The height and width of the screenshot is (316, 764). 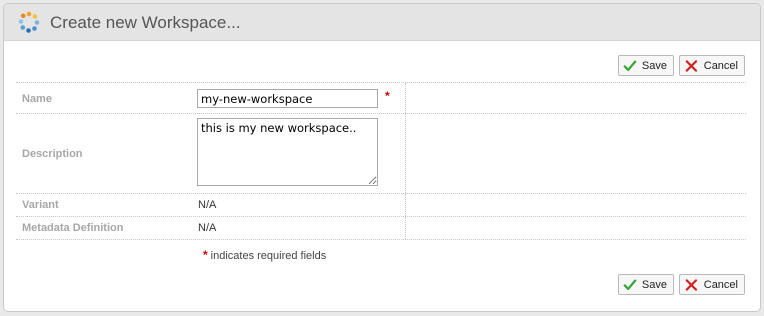 I want to click on required-fields-note-text: indicates required fields, so click(x=268, y=256).